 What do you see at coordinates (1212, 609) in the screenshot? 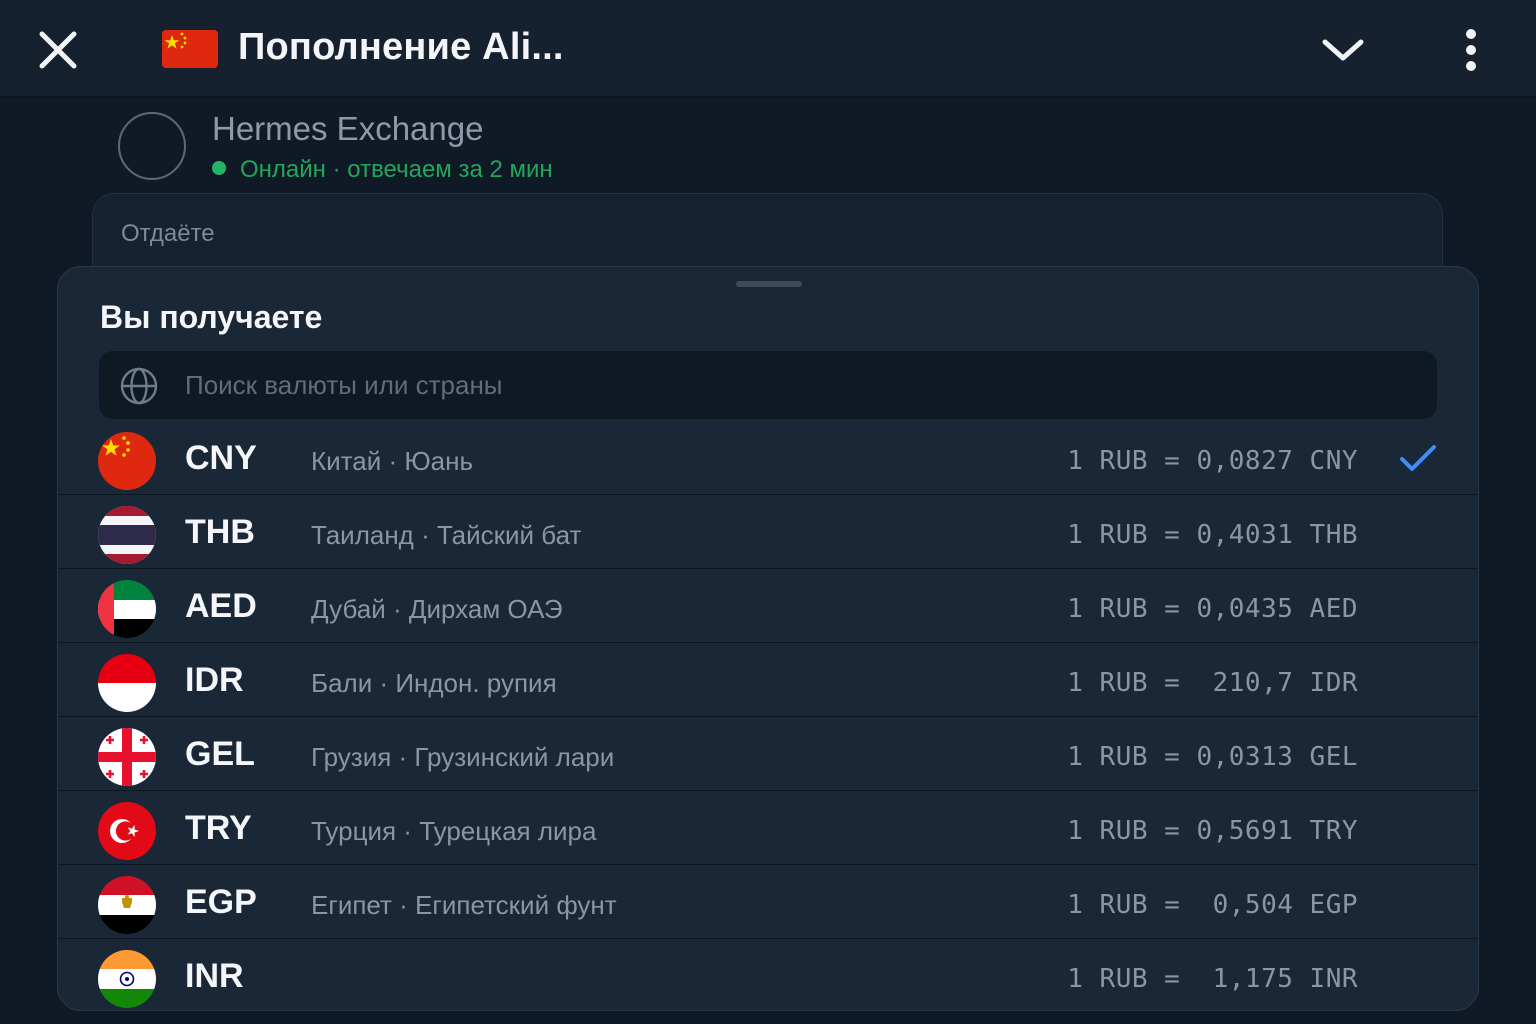
I see `exchange-rate: 1 RUB = 0,0435 AED` at bounding box center [1212, 609].